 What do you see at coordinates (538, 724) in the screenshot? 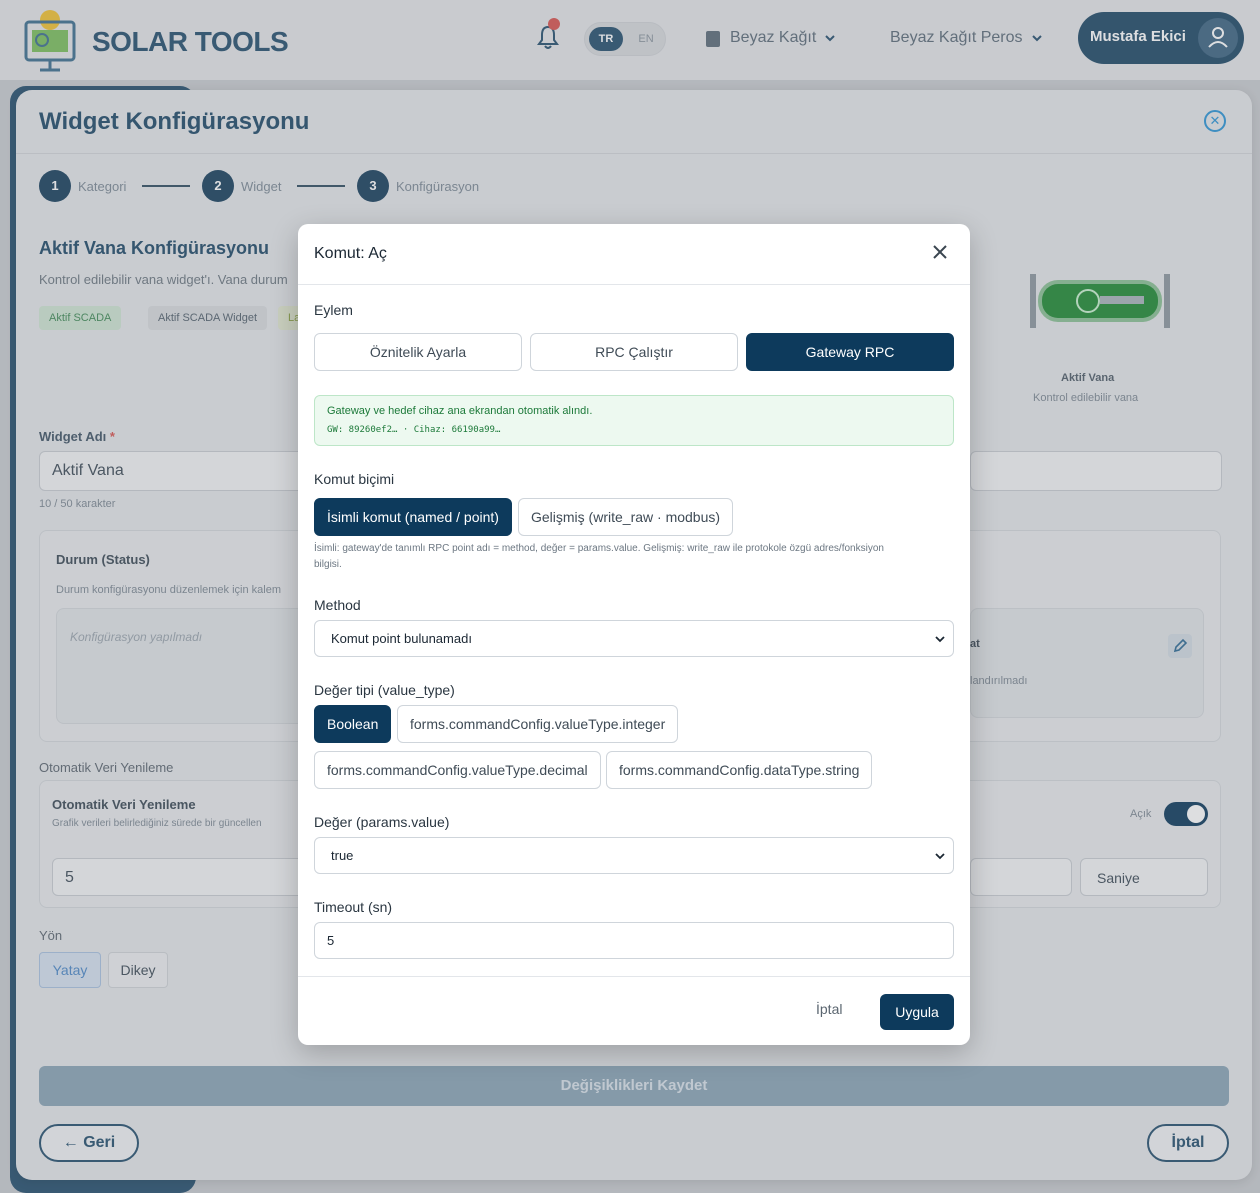
I see `value-type-integer-button: forms.commandConfig.valueType.integer` at bounding box center [538, 724].